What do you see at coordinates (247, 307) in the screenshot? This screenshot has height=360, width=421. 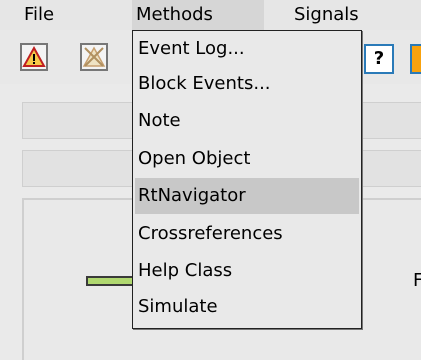 I see `menu-item-simulate: Simulate` at bounding box center [247, 307].